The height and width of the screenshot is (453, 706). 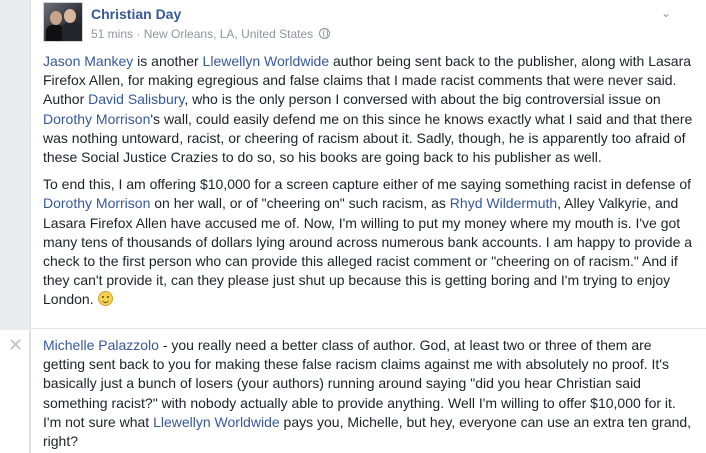 I want to click on close-panel: ✕, so click(x=15, y=391).